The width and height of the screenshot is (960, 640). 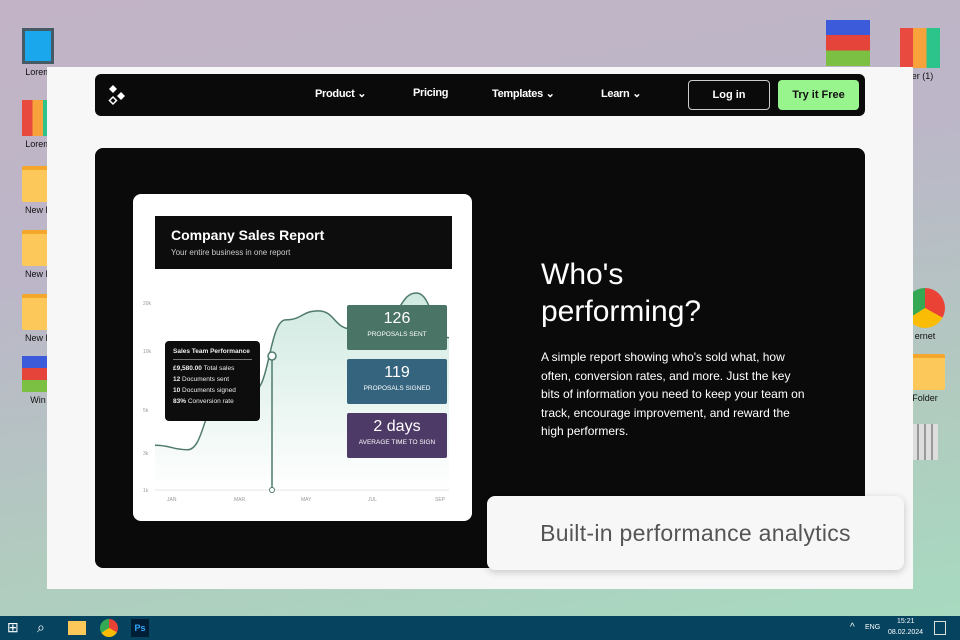 I want to click on tooltip-label: Total sales, so click(x=219, y=368).